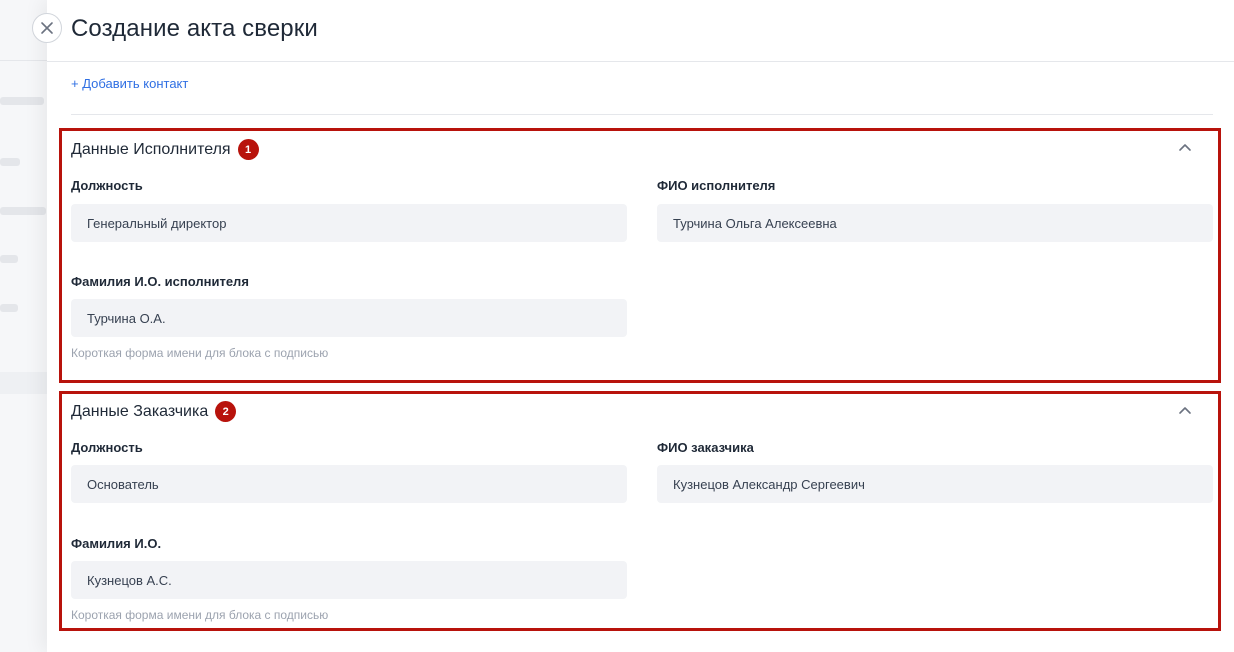 The image size is (1234, 652). I want to click on short-name-label: Фамилия И.О. исполнителя, so click(160, 281).